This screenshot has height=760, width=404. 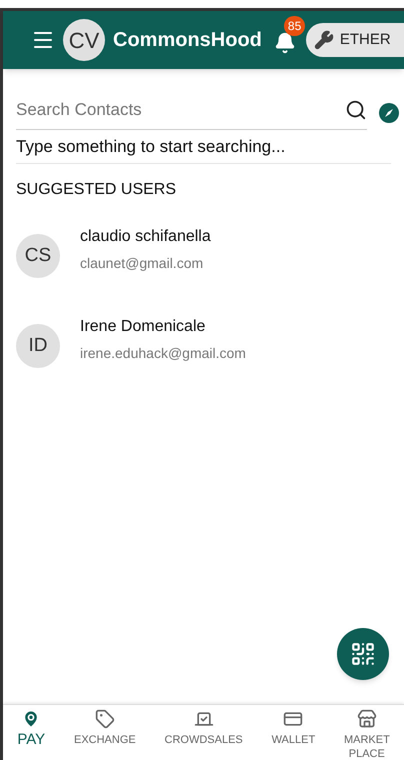 I want to click on user-name: Irene Domenicale, so click(x=163, y=326).